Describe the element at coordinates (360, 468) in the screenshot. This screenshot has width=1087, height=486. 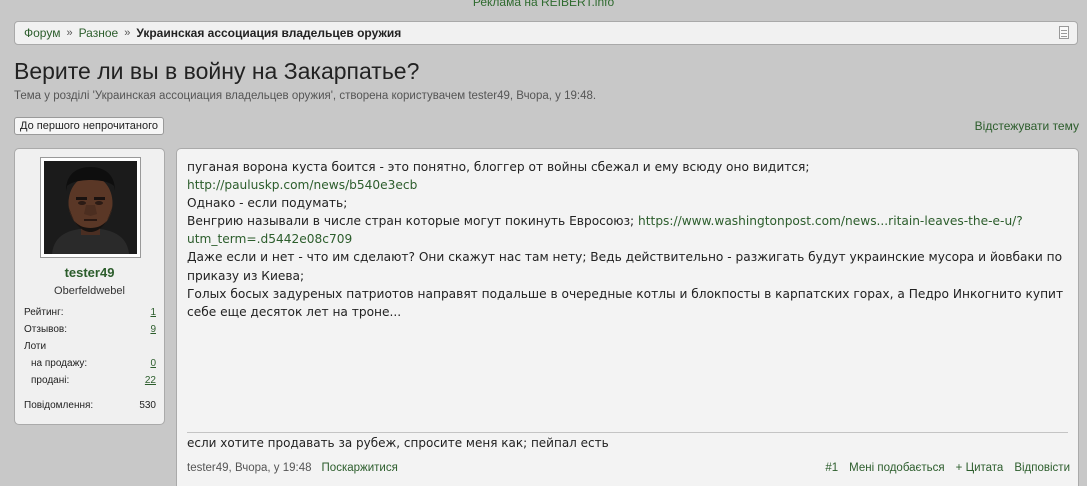
I see `report-link: Поскаржитися` at that location.